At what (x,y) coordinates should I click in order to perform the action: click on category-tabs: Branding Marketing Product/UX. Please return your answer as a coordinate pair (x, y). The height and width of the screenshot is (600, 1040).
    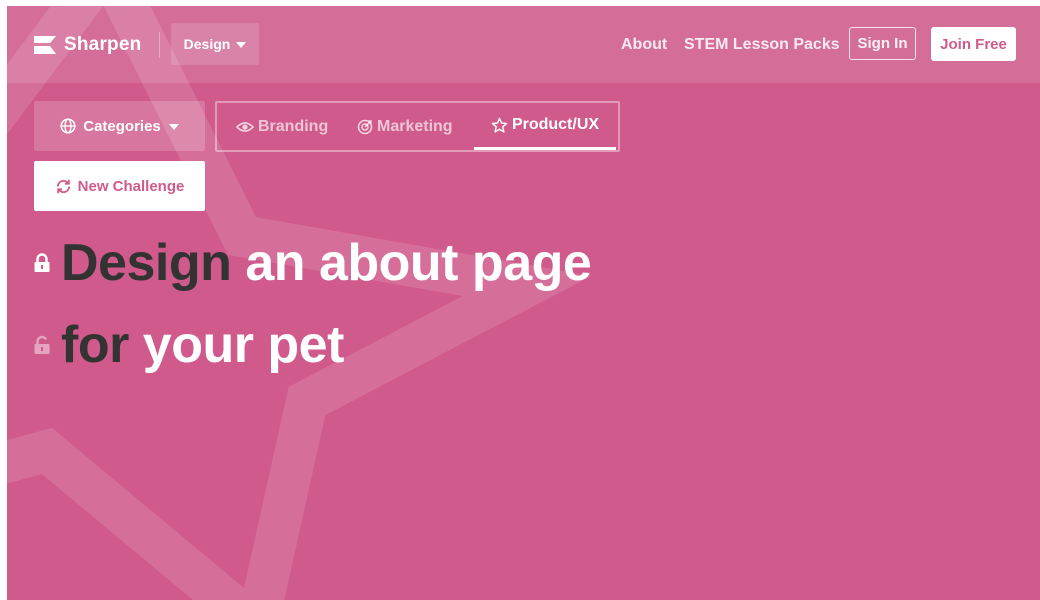
    Looking at the image, I should click on (417, 126).